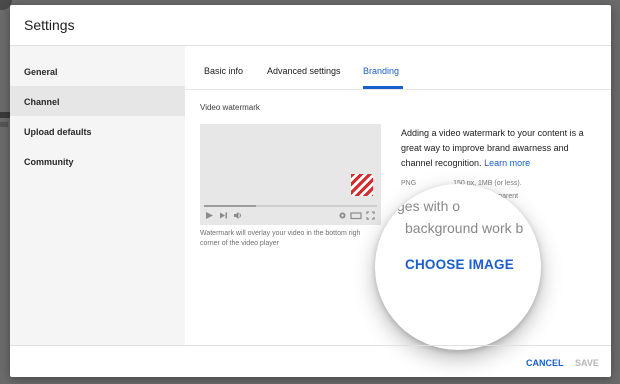  What do you see at coordinates (290, 174) in the screenshot?
I see `video-preview` at bounding box center [290, 174].